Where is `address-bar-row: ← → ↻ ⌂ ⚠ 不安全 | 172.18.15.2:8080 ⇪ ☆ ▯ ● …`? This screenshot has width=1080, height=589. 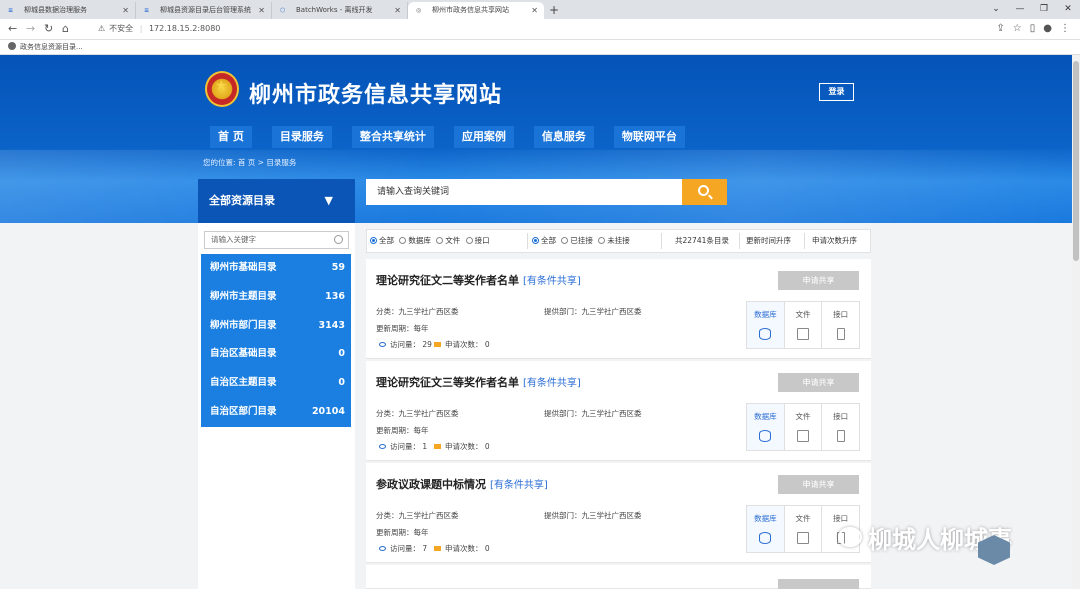
address-bar-row: ← → ↻ ⌂ ⚠ 不安全 | 172.18.15.2:8080 ⇪ ☆ ▯ ● … is located at coordinates (540, 29).